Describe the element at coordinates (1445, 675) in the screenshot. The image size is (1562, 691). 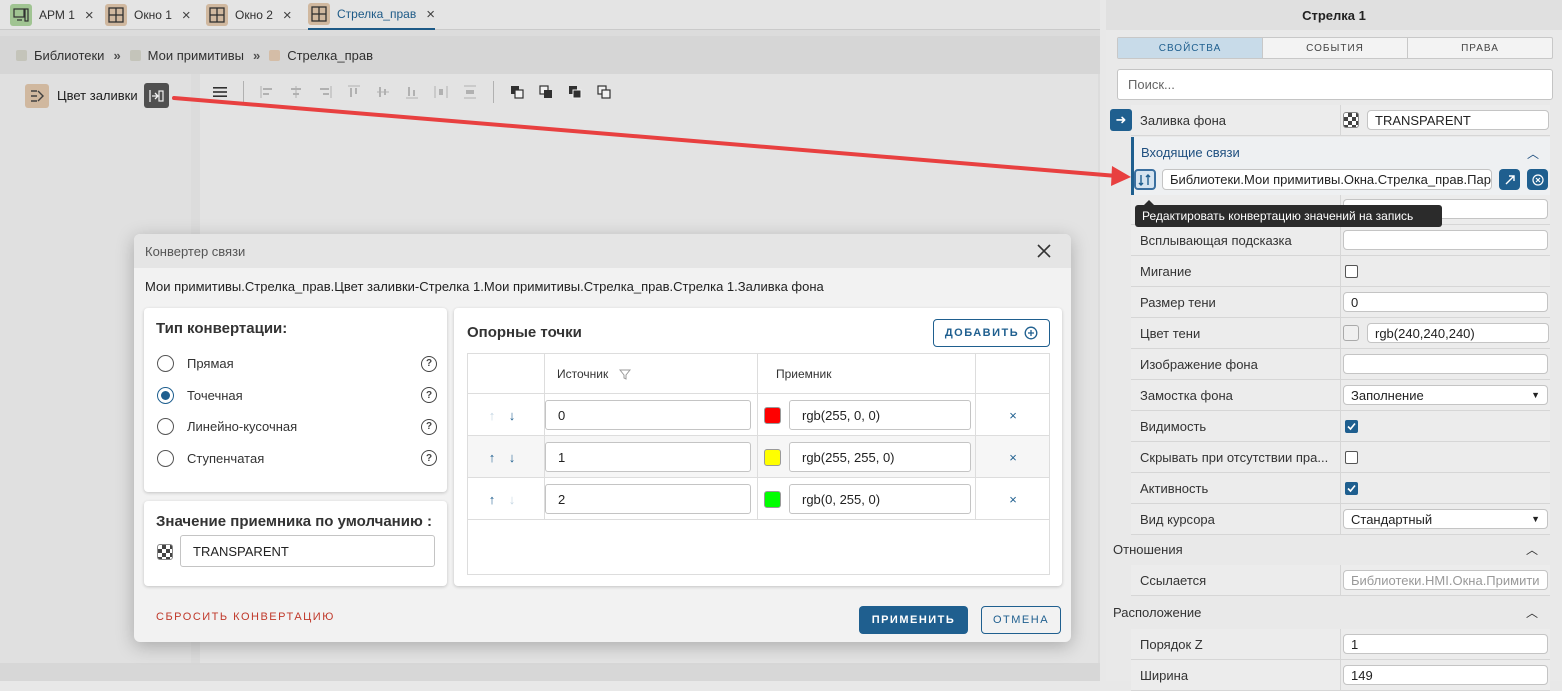
I see `width-input: 149` at that location.